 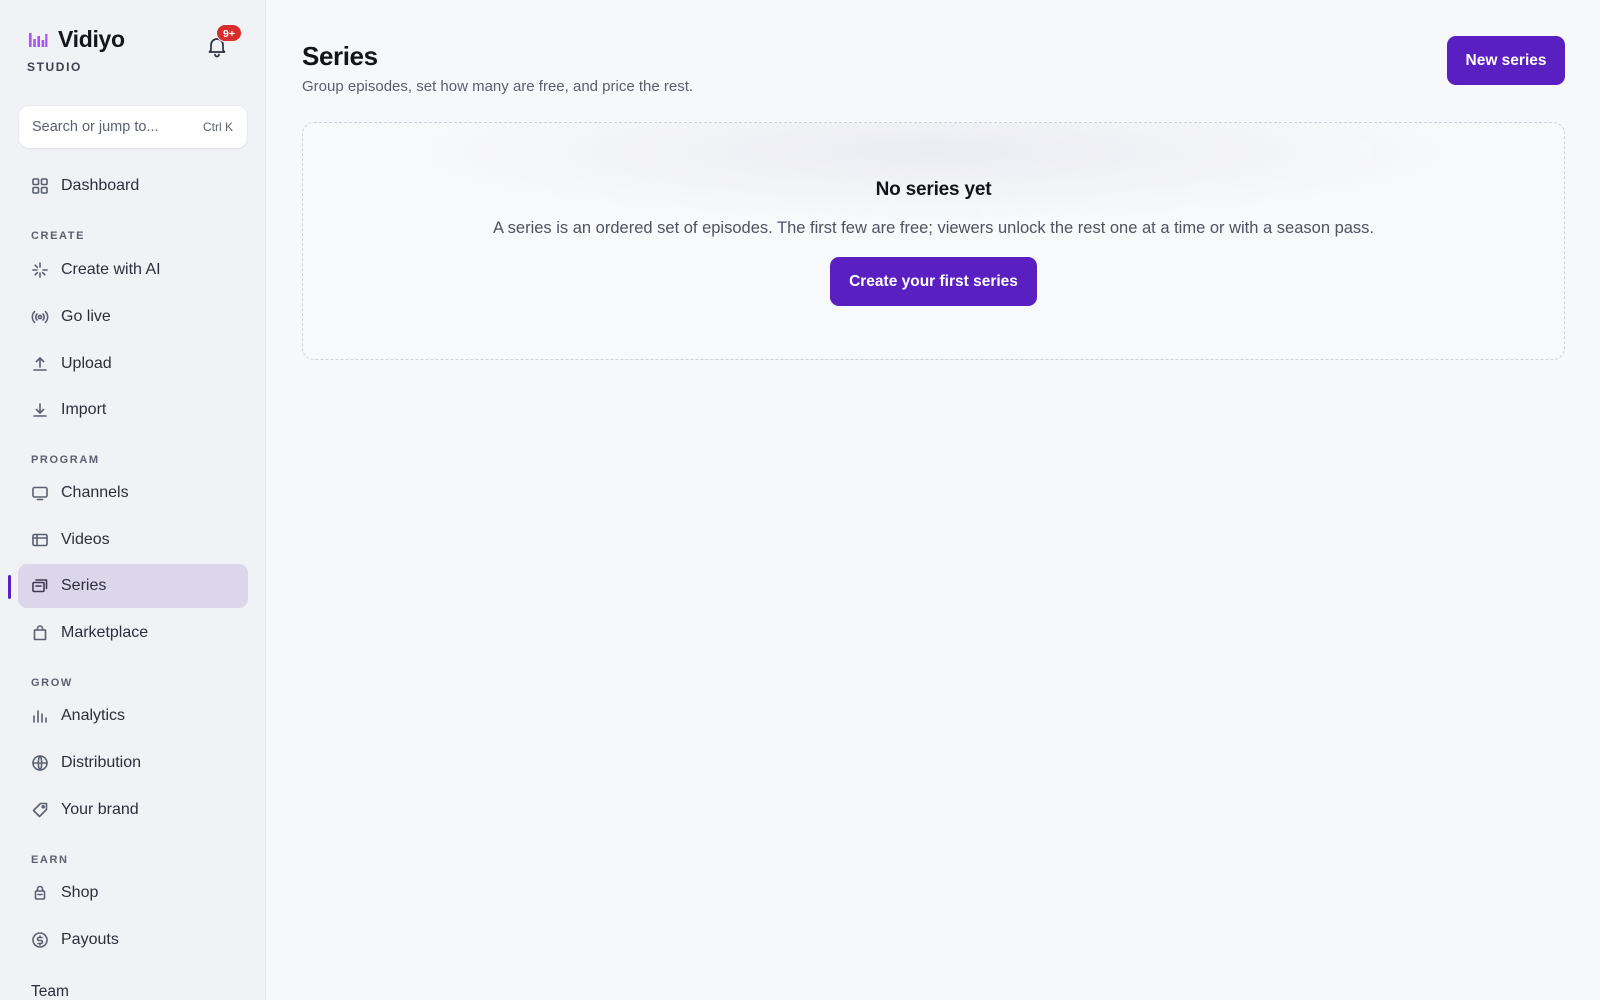 What do you see at coordinates (218, 127) in the screenshot?
I see `search-shortcut: Ctrl K` at bounding box center [218, 127].